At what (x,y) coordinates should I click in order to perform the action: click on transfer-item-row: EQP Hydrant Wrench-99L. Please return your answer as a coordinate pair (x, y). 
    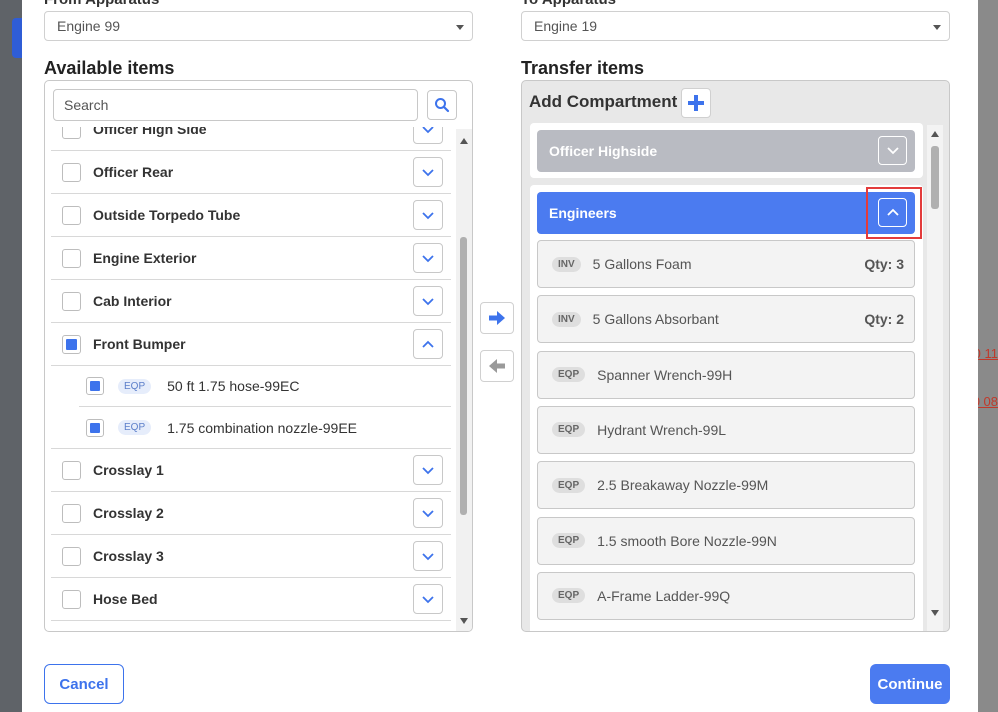
    Looking at the image, I should click on (726, 429).